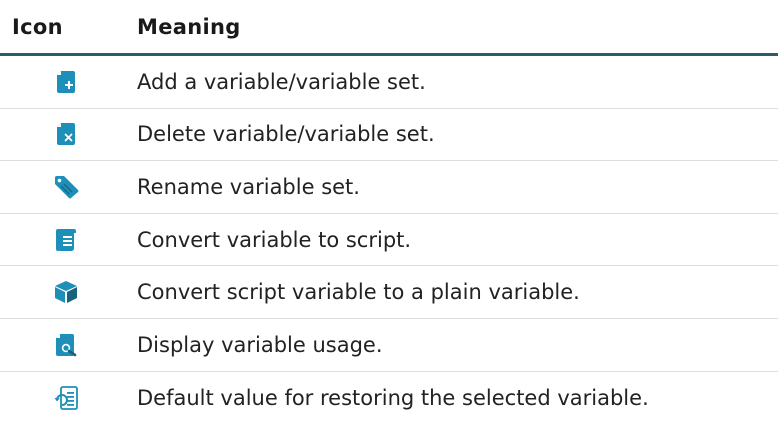  What do you see at coordinates (286, 134) in the screenshot?
I see `row-meaning: Delete variable/variable set.` at bounding box center [286, 134].